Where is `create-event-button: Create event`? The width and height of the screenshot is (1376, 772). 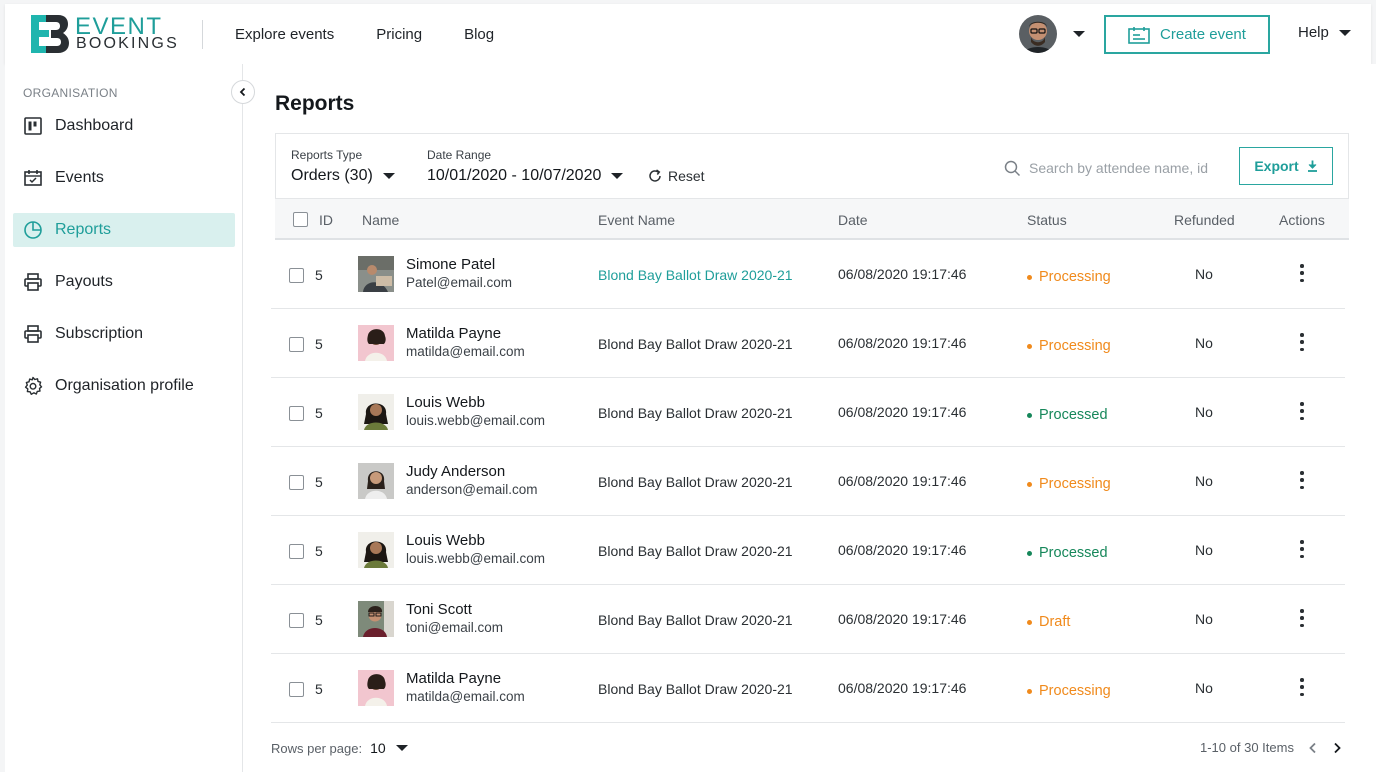 create-event-button: Create event is located at coordinates (1187, 34).